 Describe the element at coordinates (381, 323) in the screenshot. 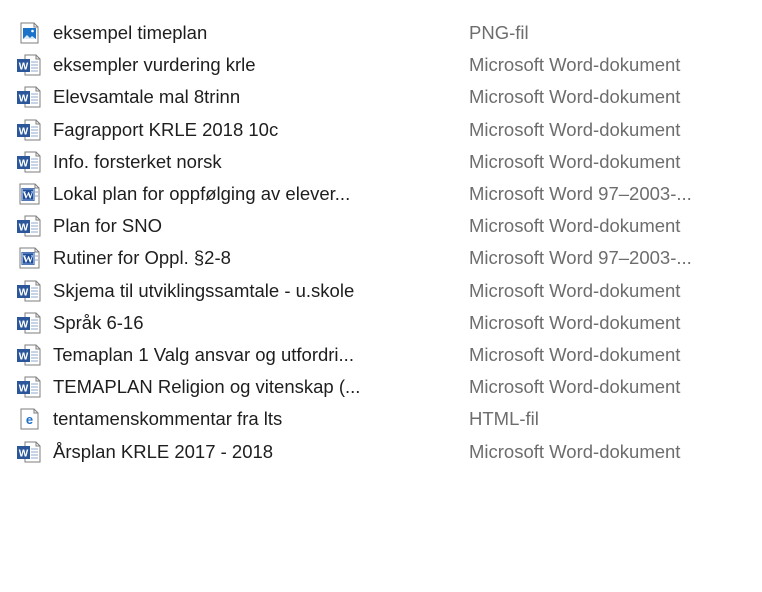

I see `file-row: W Språk 6-16 Microsoft Word-dokument` at that location.